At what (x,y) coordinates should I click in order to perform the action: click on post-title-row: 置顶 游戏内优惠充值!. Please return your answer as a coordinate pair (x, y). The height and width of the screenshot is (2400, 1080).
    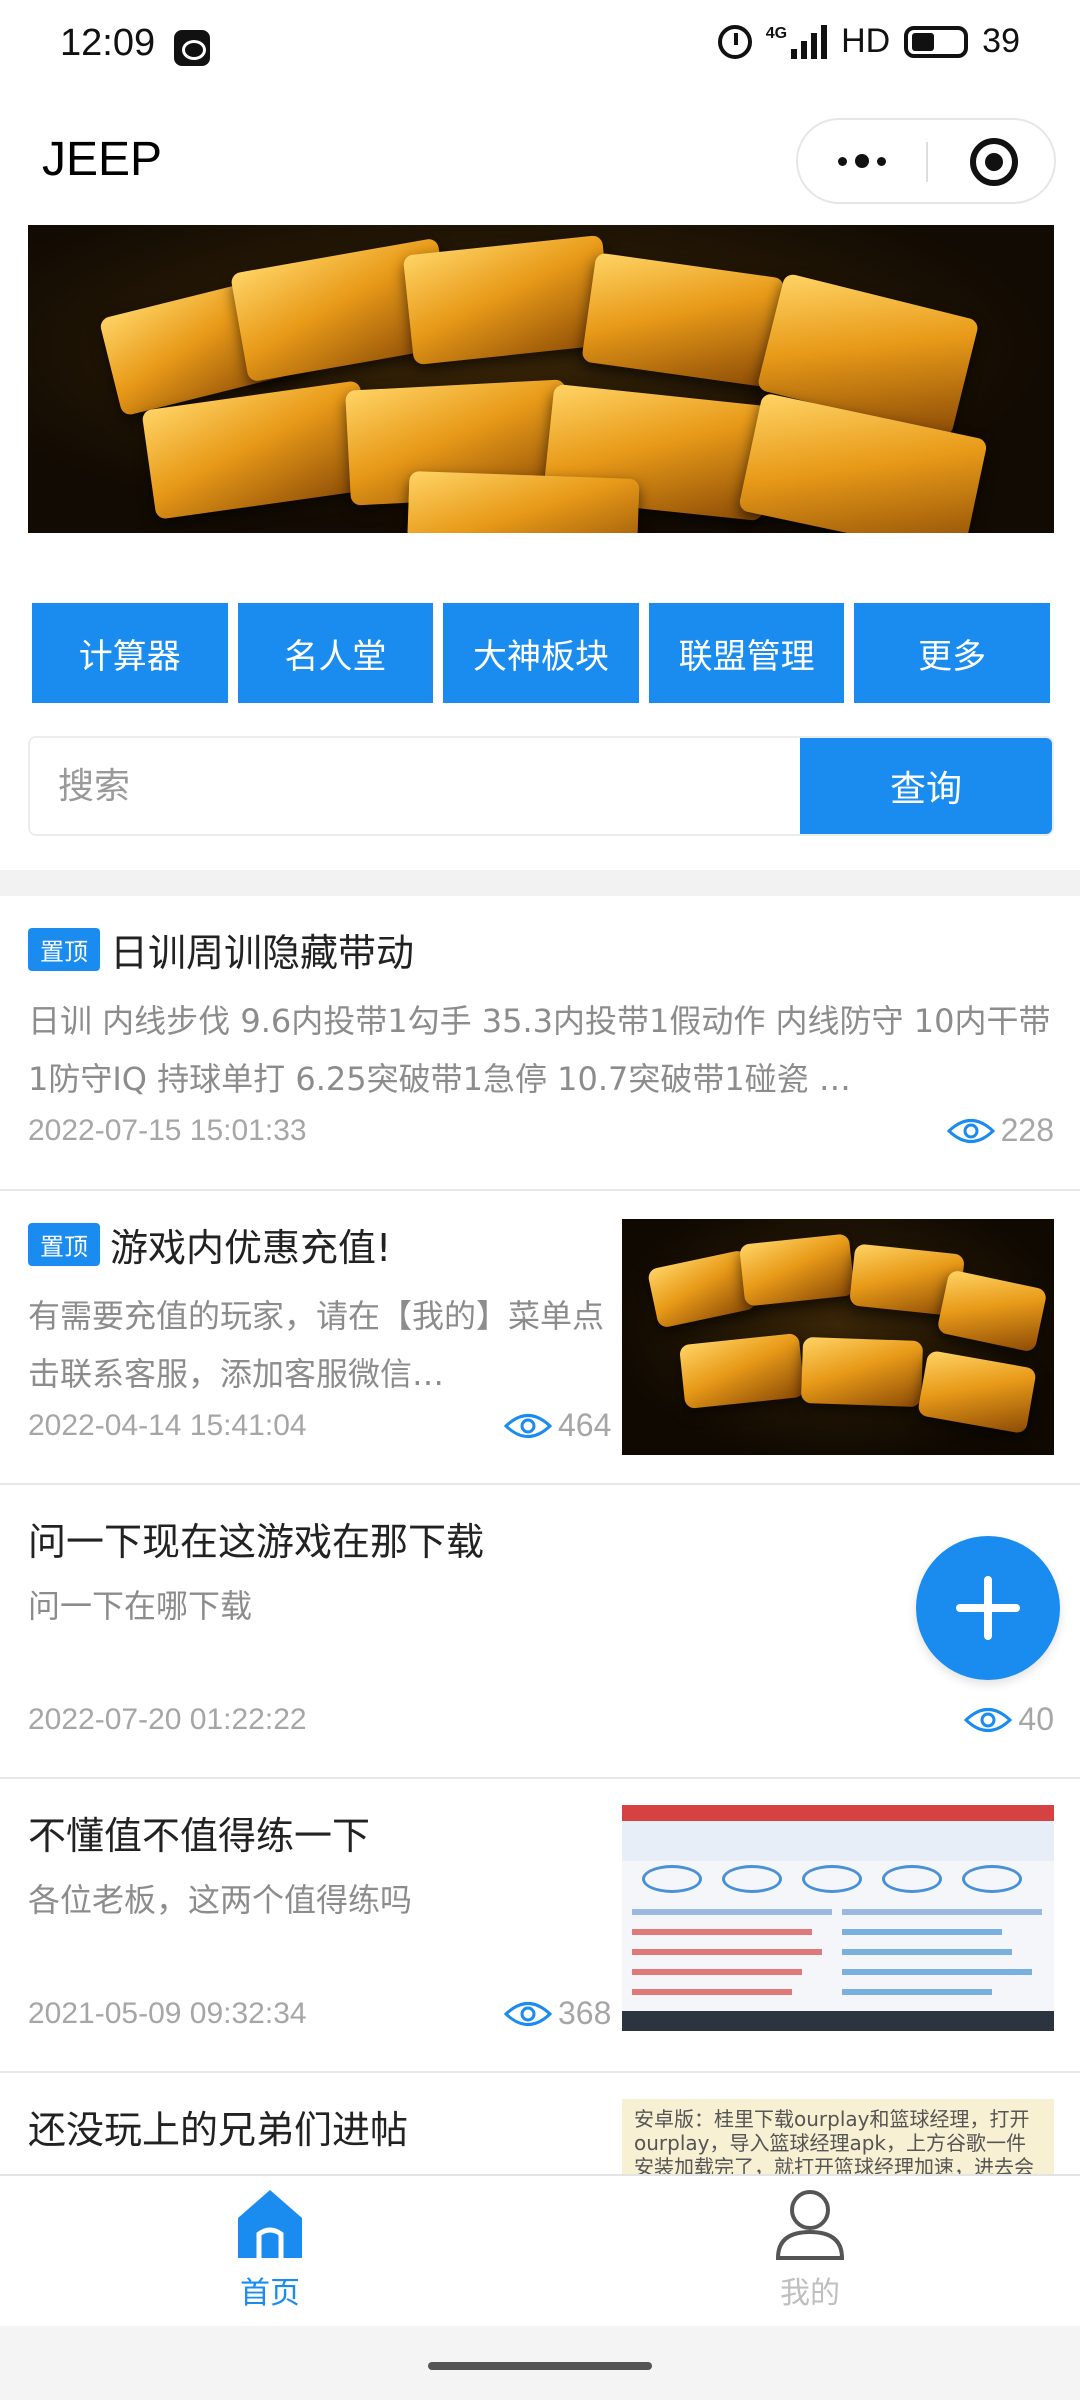
    Looking at the image, I should click on (209, 1244).